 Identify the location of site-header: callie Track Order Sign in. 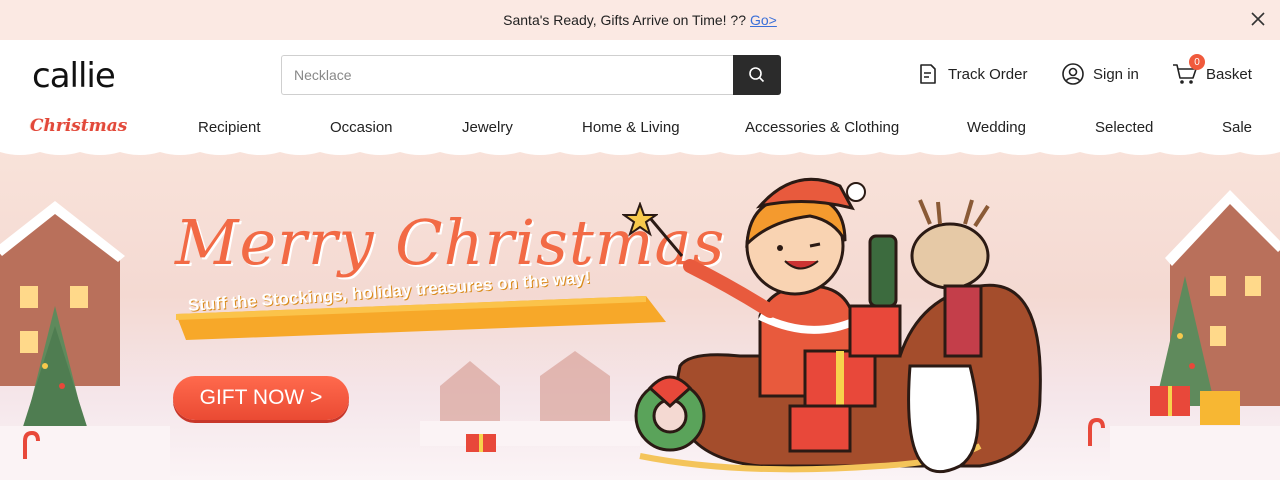
(640, 75).